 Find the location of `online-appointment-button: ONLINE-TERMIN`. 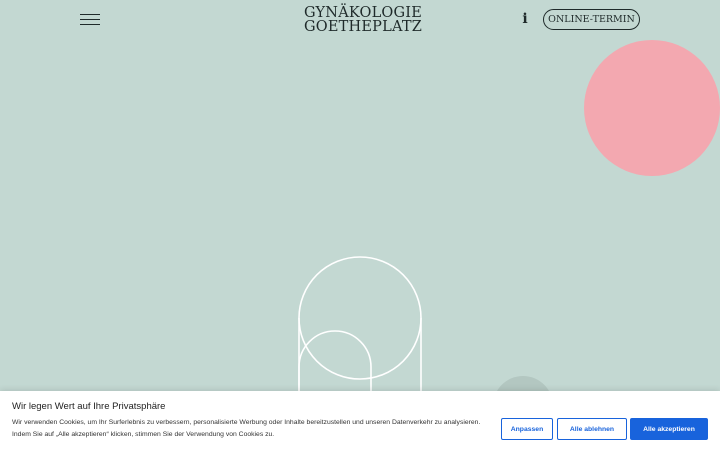

online-appointment-button: ONLINE-TERMIN is located at coordinates (591, 19).